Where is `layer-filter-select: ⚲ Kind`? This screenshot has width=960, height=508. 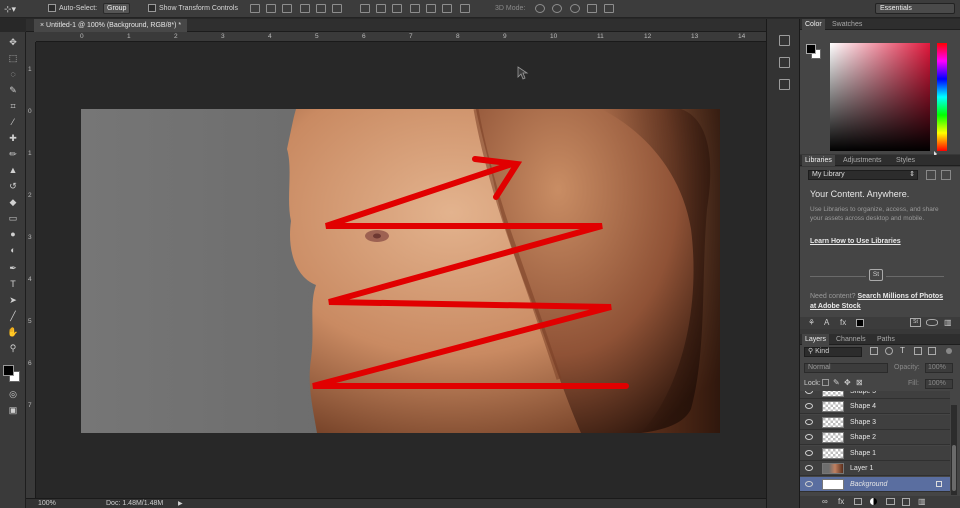
layer-filter-select: ⚲ Kind is located at coordinates (833, 352).